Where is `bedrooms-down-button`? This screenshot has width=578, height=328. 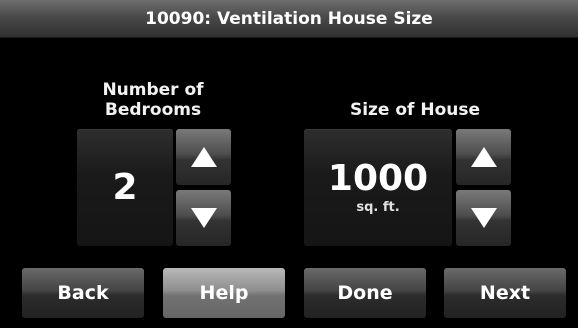 bedrooms-down-button is located at coordinates (203, 218).